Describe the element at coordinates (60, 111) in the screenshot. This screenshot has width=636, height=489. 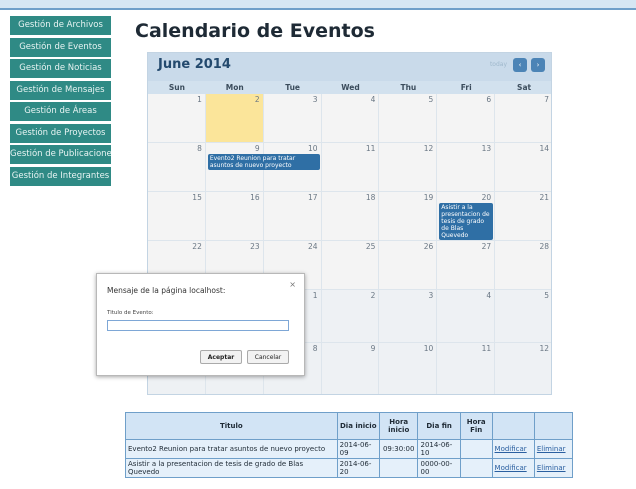
I see `sidebar-item-4: Gestión de Áreas` at that location.